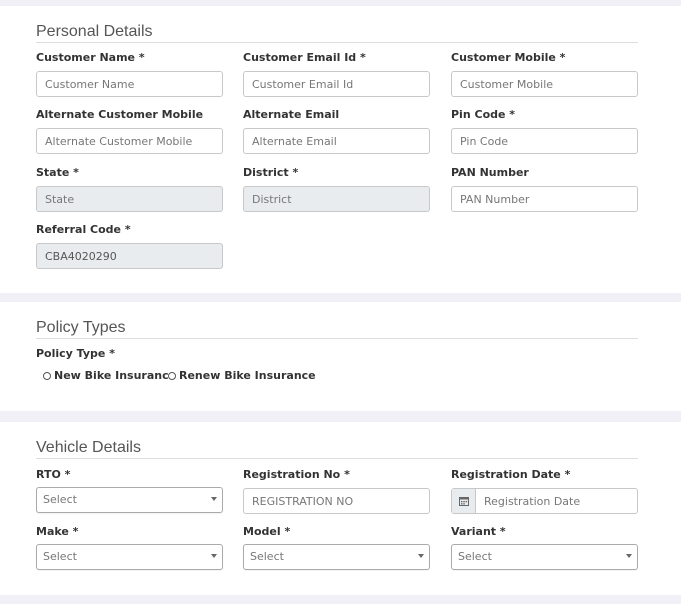 This screenshot has width=681, height=604. I want to click on referral-code-input, so click(129, 256).